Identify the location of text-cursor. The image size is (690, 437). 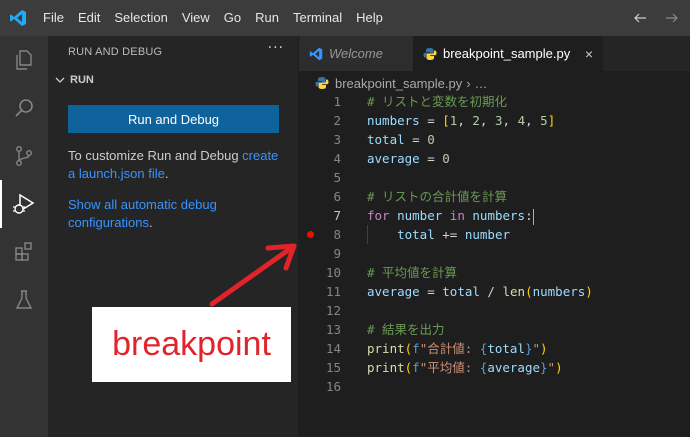
(533, 216).